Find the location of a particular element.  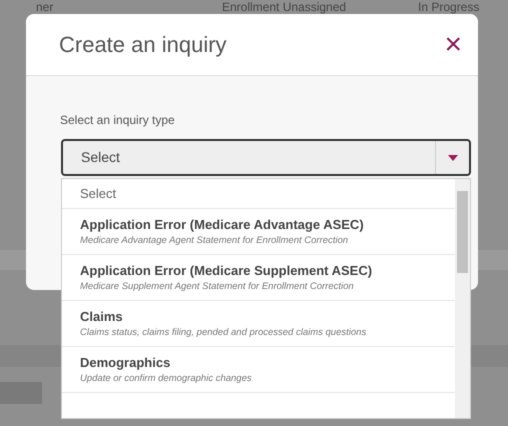

modal-title: Create an inquiry is located at coordinates (143, 45).